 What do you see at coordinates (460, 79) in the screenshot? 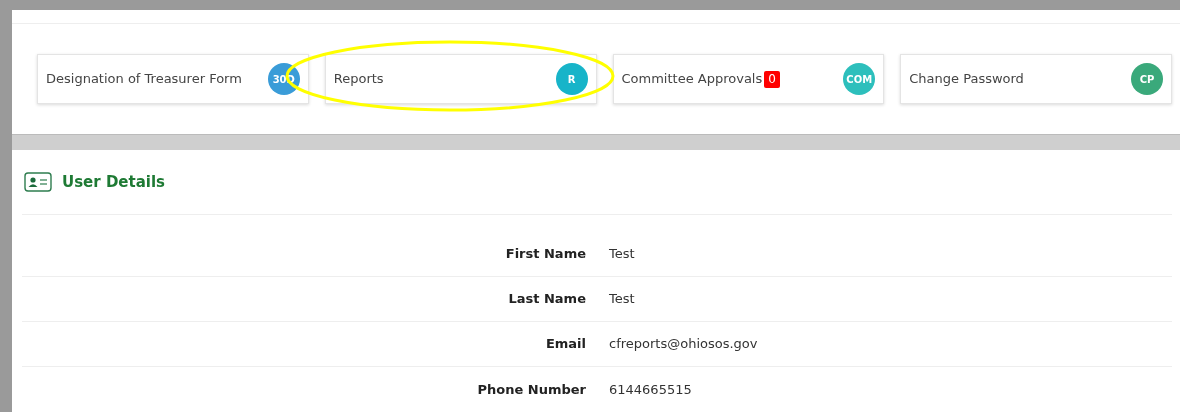
I see `menu-tile: Reports R` at bounding box center [460, 79].